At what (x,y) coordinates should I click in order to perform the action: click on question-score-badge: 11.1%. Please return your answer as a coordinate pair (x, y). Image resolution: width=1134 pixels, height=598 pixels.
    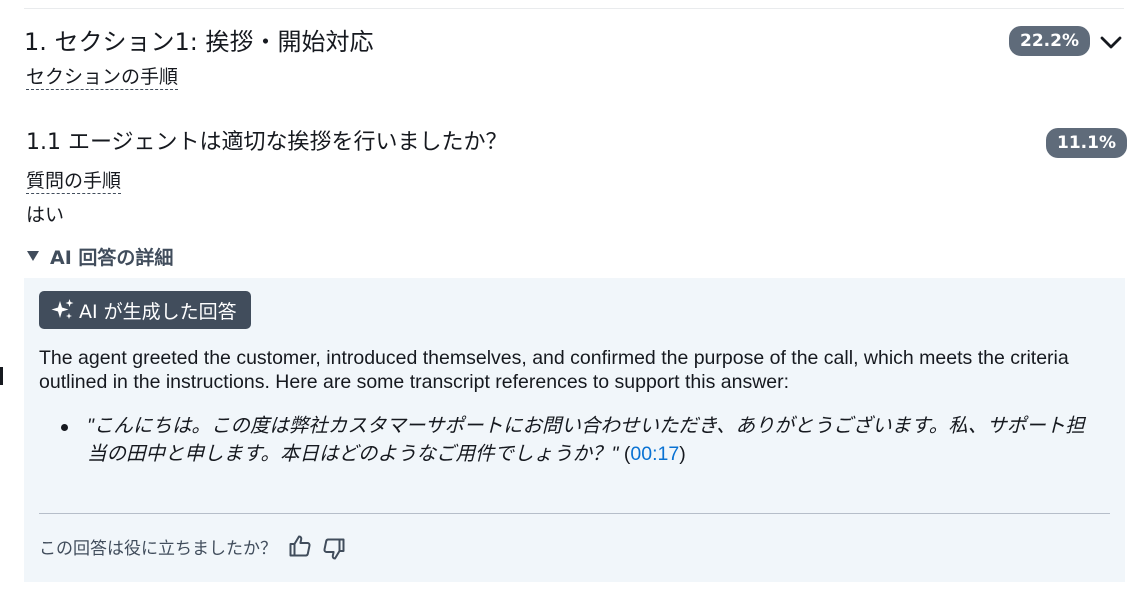
    Looking at the image, I should click on (1086, 143).